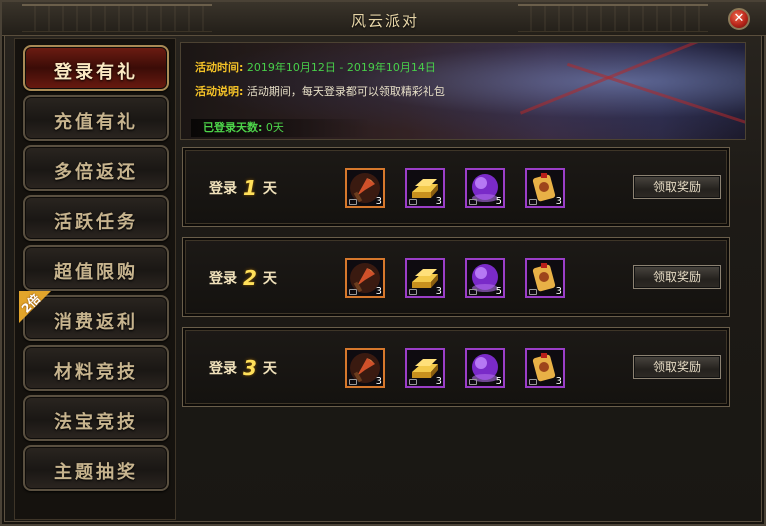 The image size is (766, 526). Describe the element at coordinates (341, 67) in the screenshot. I see `event-time-value: 2019年10月12日 - 2019年10月14日` at that location.